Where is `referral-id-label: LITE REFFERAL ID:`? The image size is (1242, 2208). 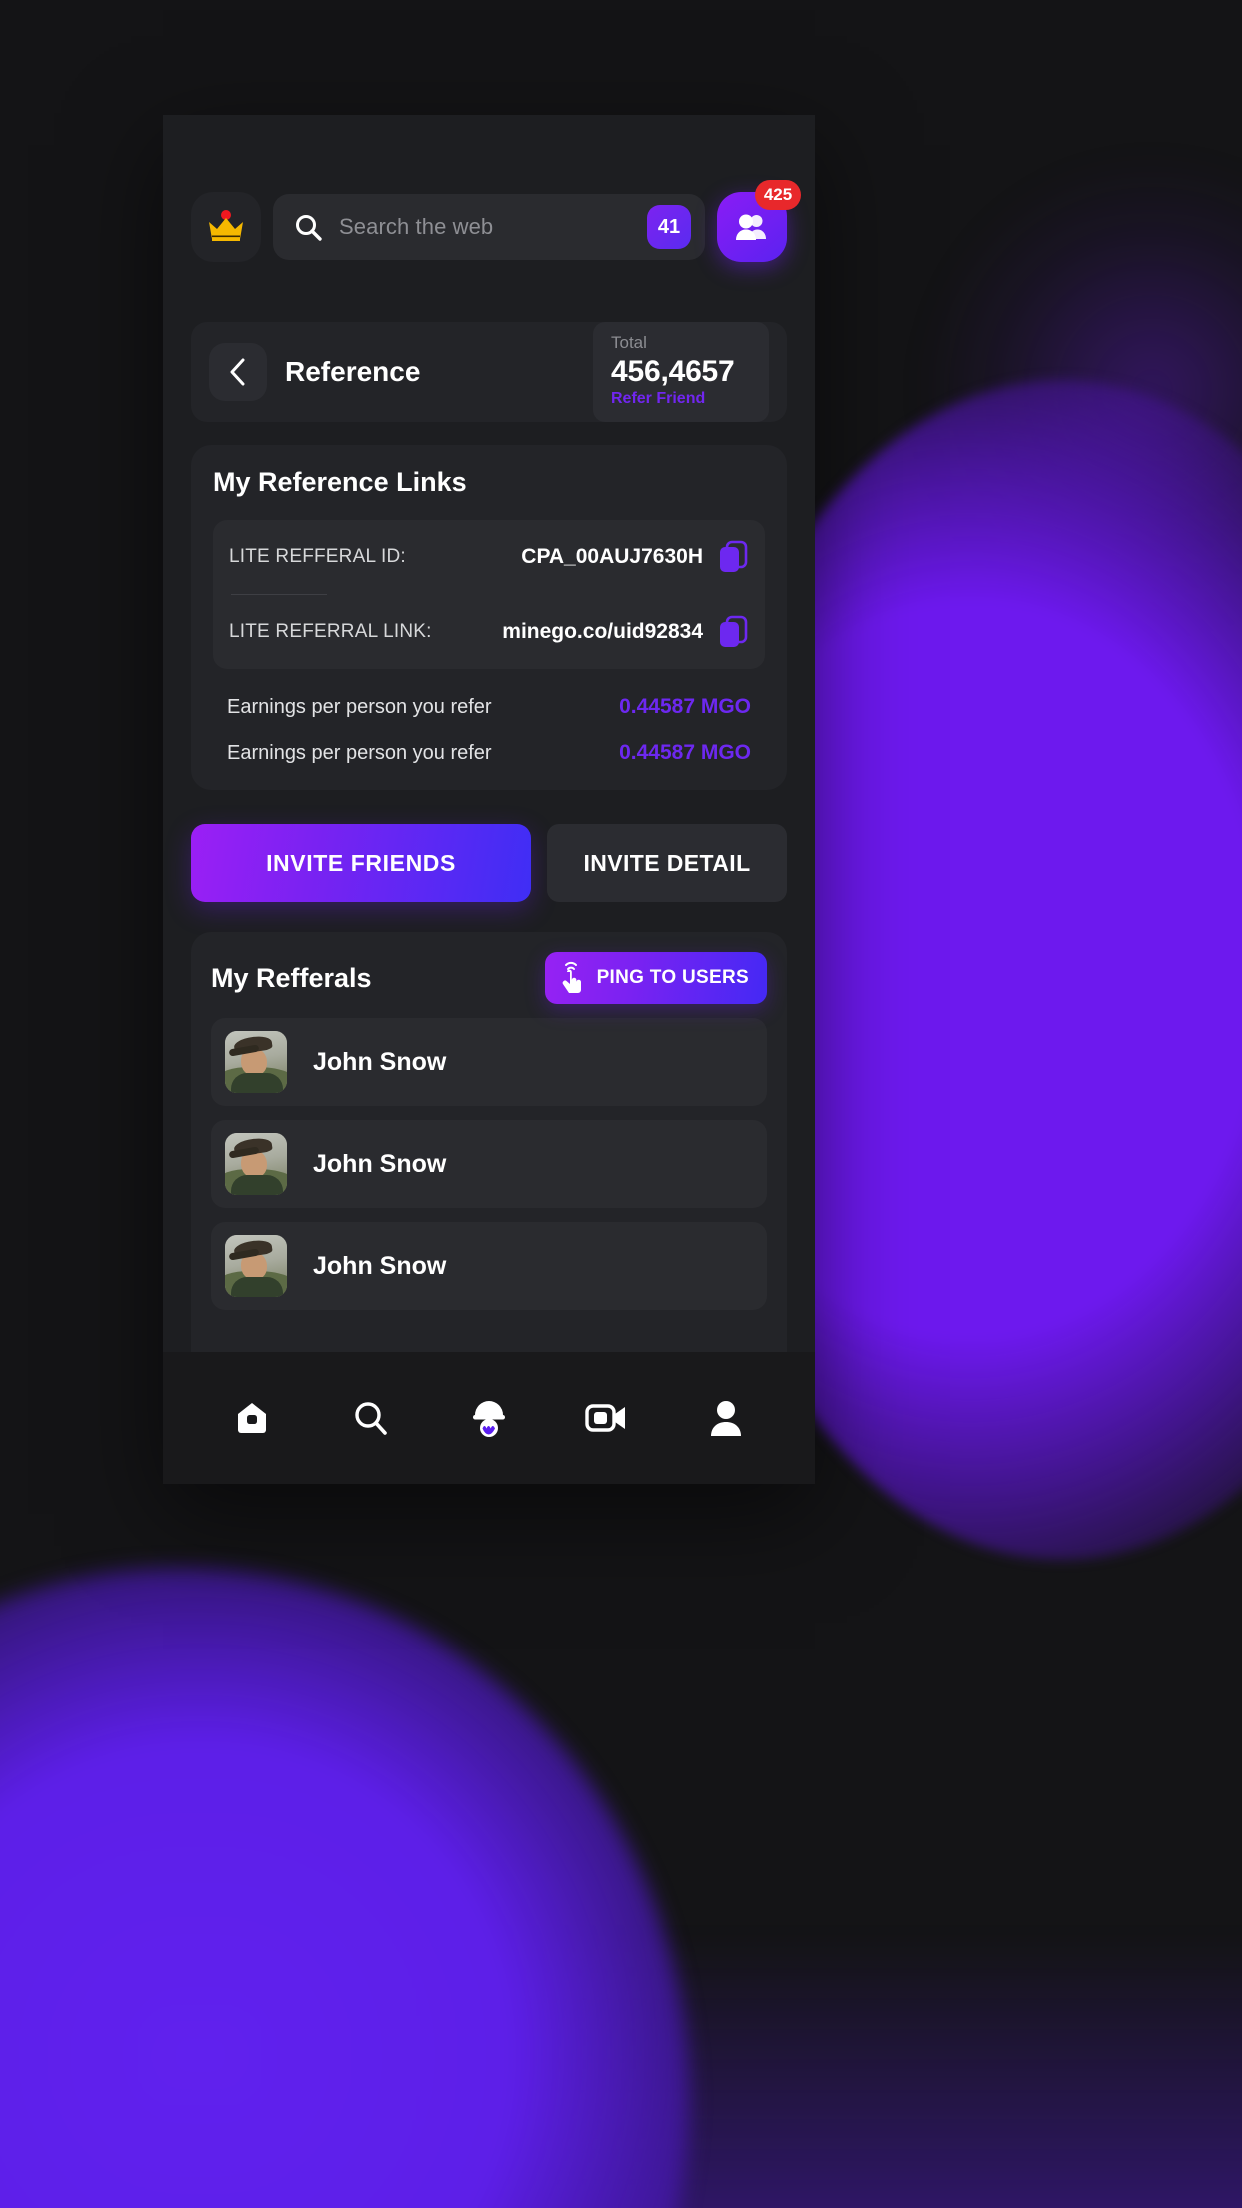
referral-id-label: LITE REFFERAL ID: is located at coordinates (317, 556).